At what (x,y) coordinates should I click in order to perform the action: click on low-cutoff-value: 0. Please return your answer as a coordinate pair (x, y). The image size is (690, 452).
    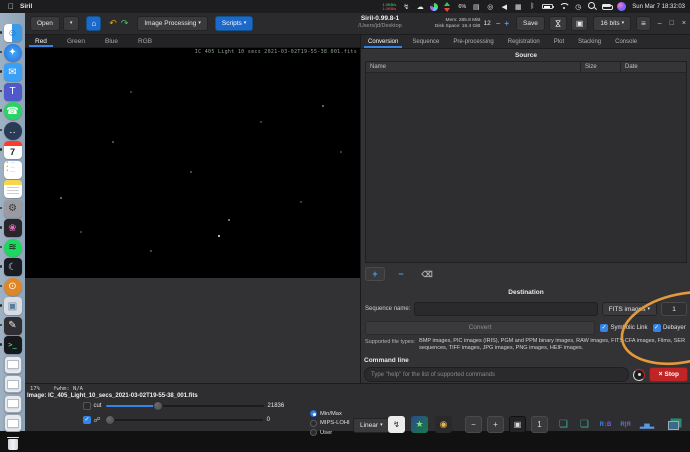
    Looking at the image, I should click on (279, 420).